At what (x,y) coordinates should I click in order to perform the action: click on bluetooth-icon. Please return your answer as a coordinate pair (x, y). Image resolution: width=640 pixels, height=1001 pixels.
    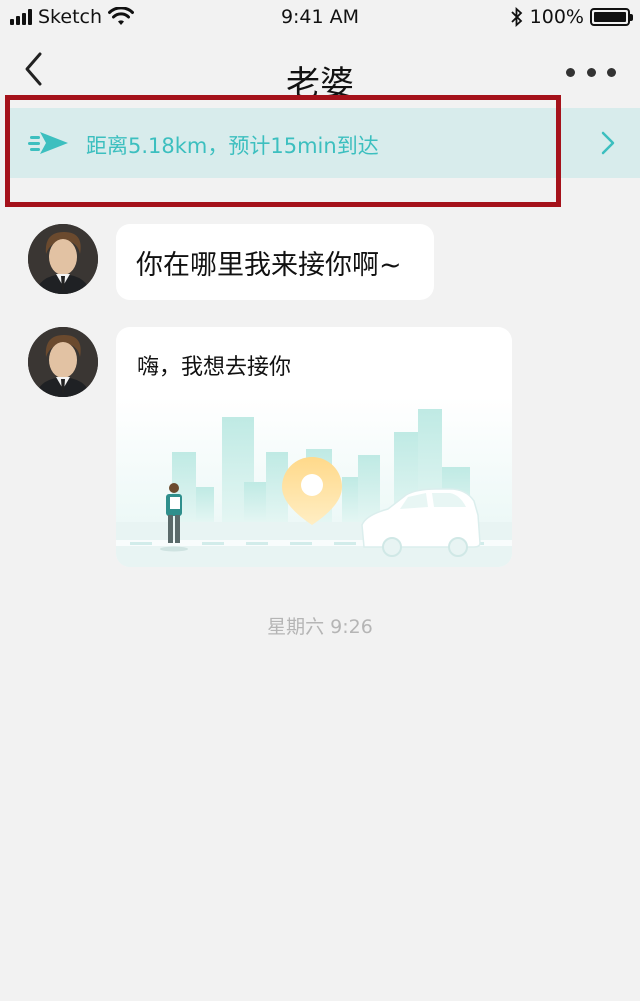
    Looking at the image, I should click on (516, 17).